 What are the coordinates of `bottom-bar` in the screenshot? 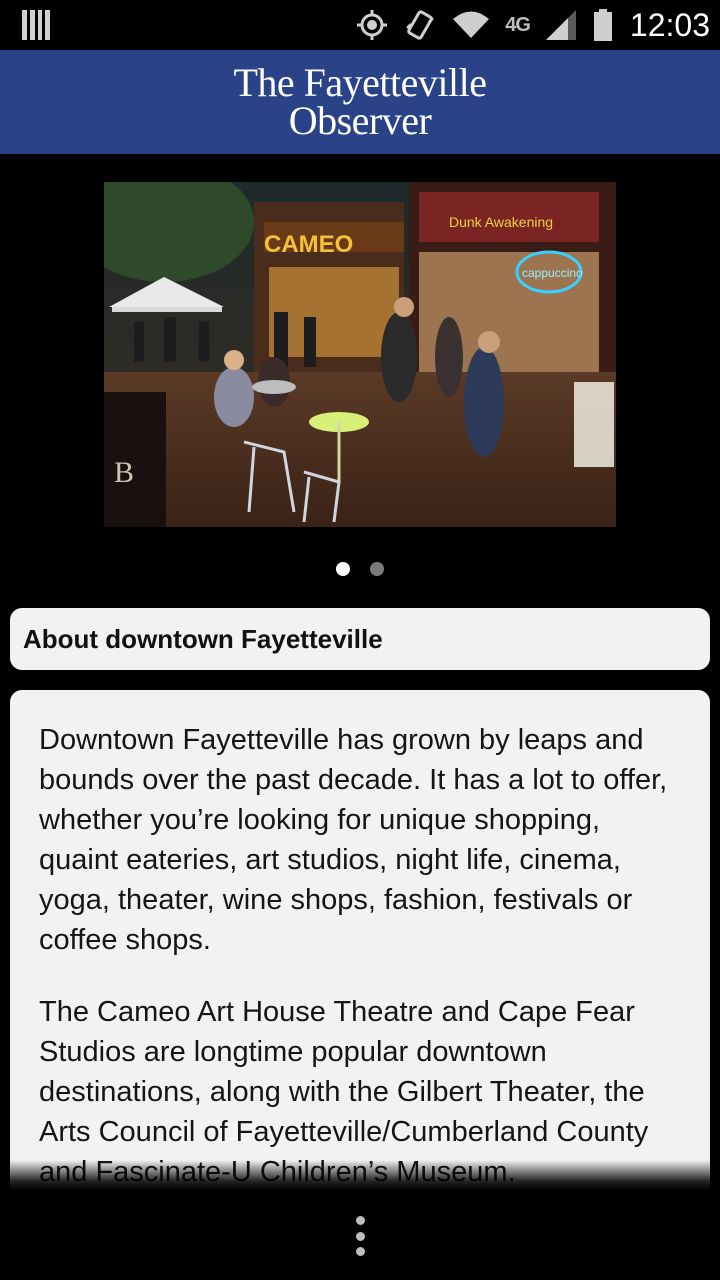 It's located at (360, 1235).